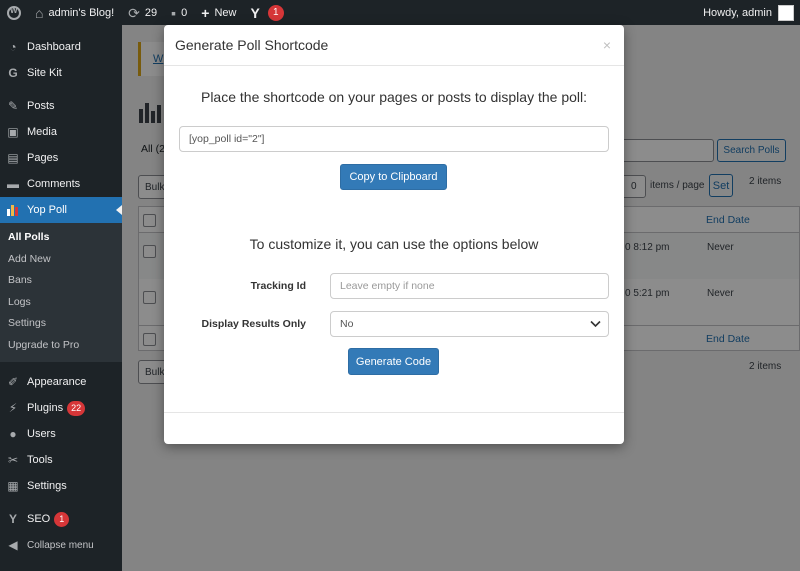  I want to click on home-icon: ⌂, so click(39, 12).